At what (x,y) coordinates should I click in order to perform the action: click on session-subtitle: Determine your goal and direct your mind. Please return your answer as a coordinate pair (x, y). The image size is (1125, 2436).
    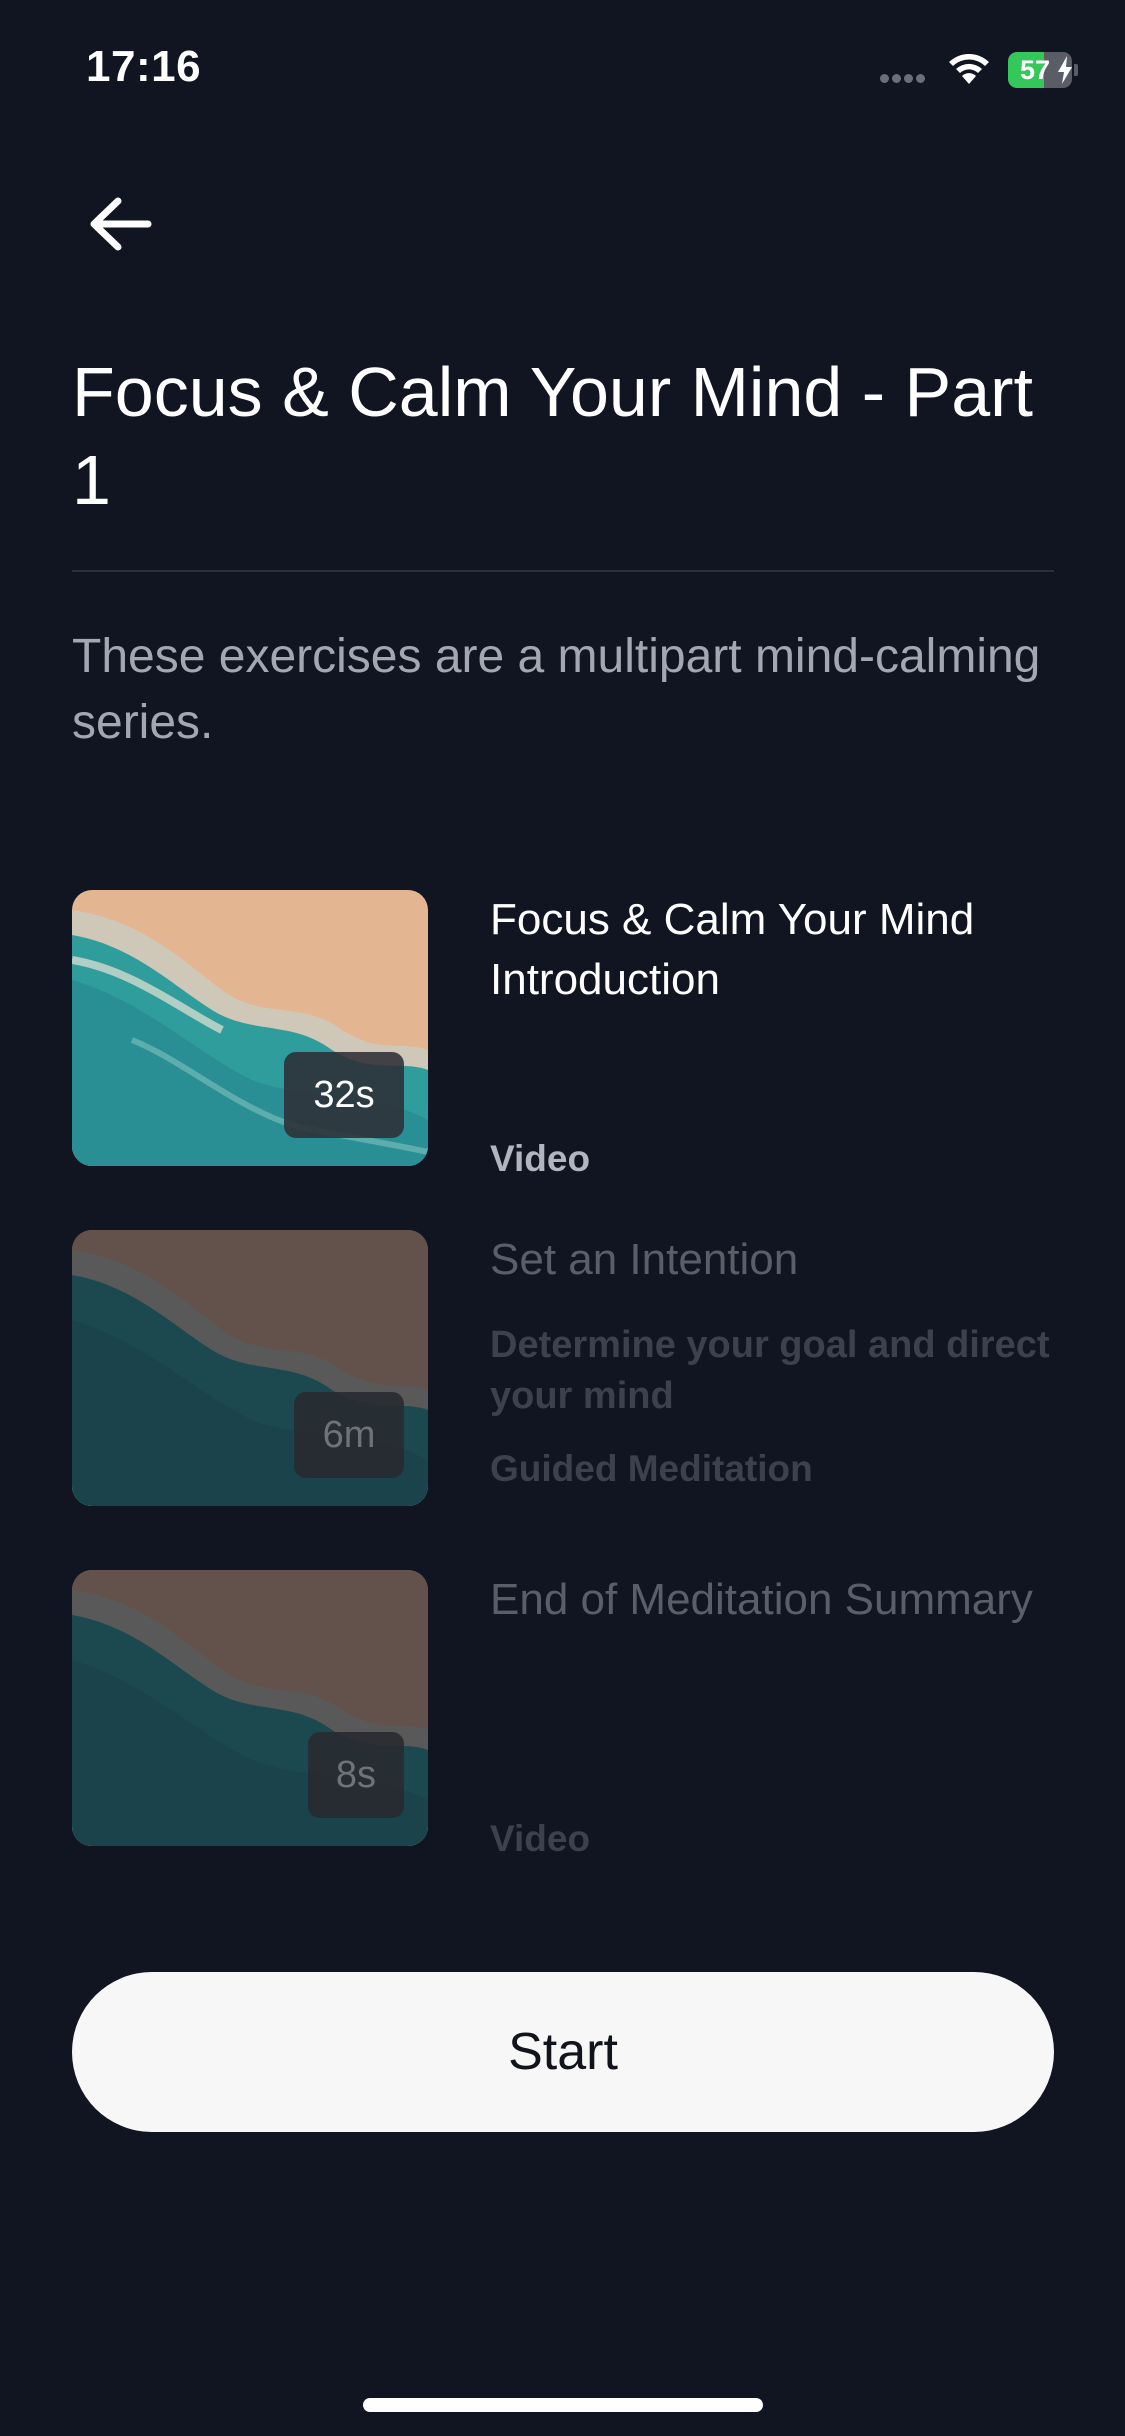
    Looking at the image, I should click on (770, 1370).